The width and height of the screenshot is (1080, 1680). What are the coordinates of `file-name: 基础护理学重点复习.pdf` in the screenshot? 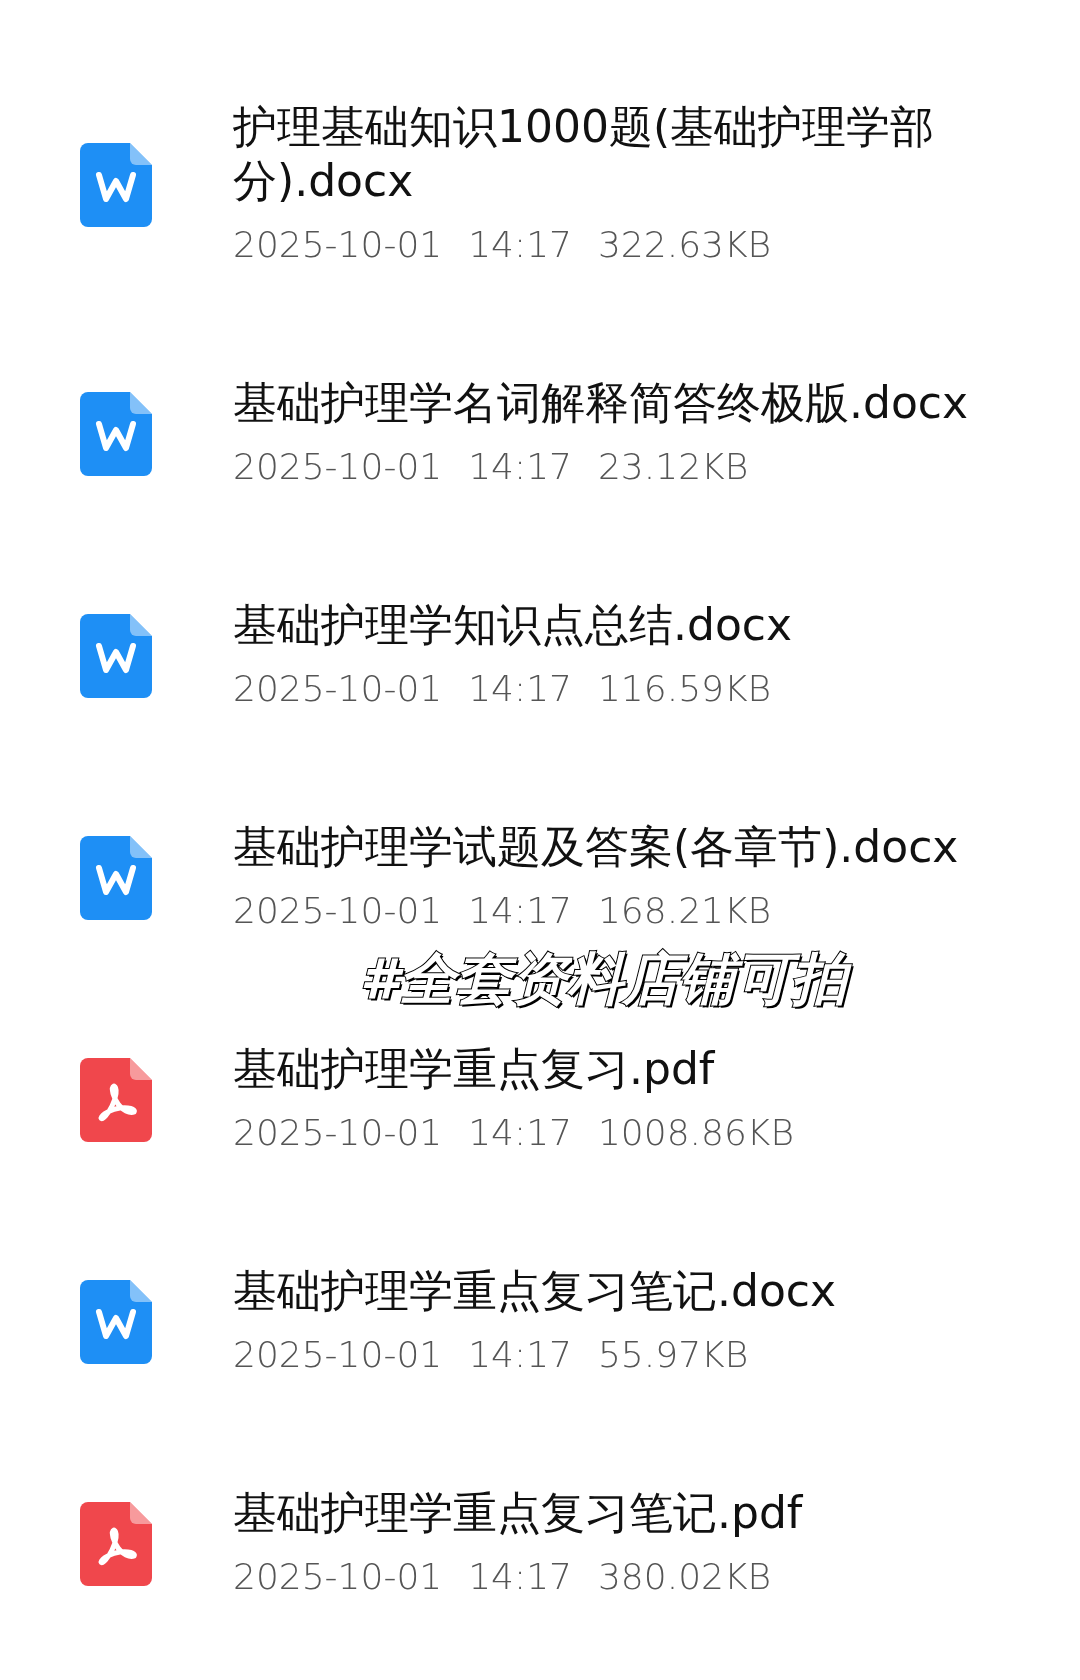 It's located at (611, 1069).